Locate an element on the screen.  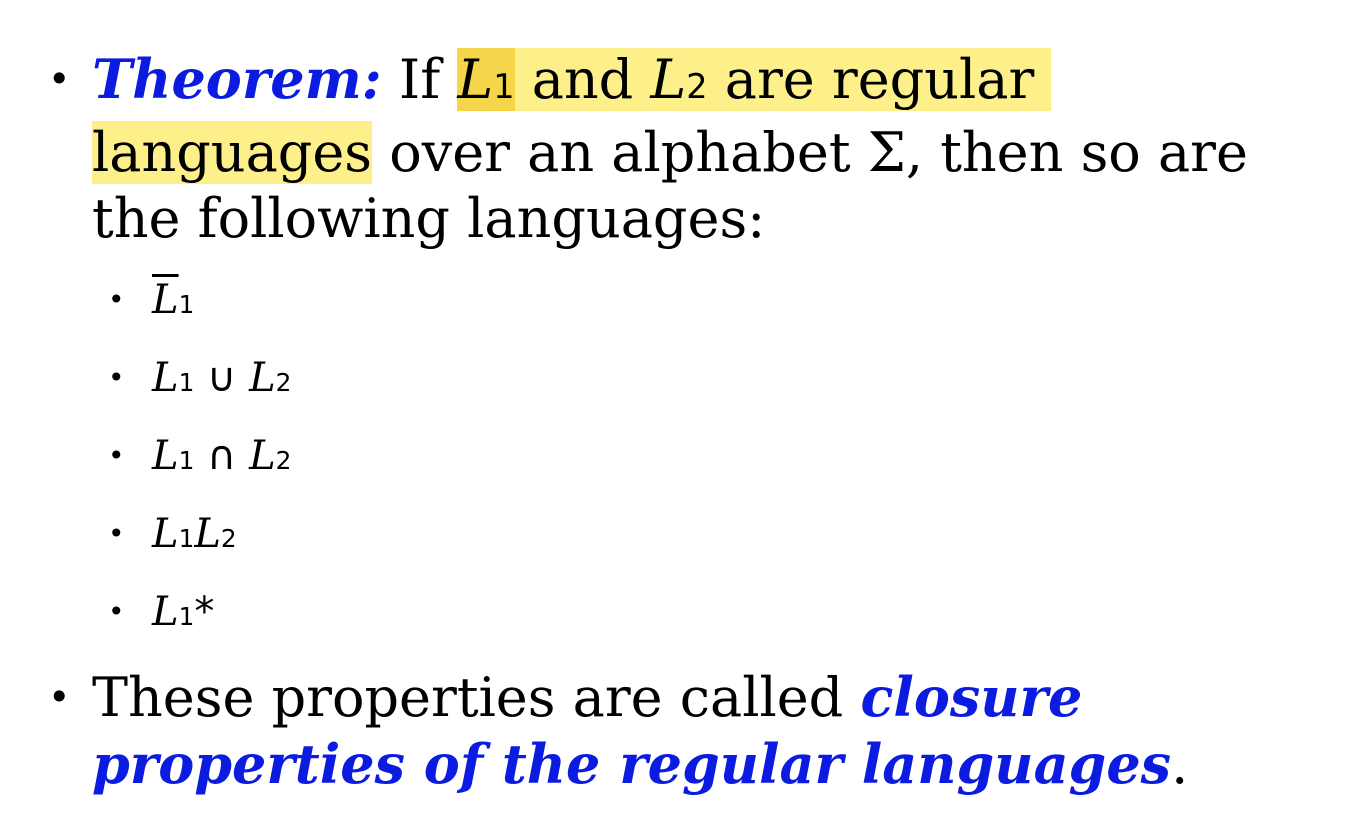
theorem-label: Theorem: is located at coordinates (237, 79).